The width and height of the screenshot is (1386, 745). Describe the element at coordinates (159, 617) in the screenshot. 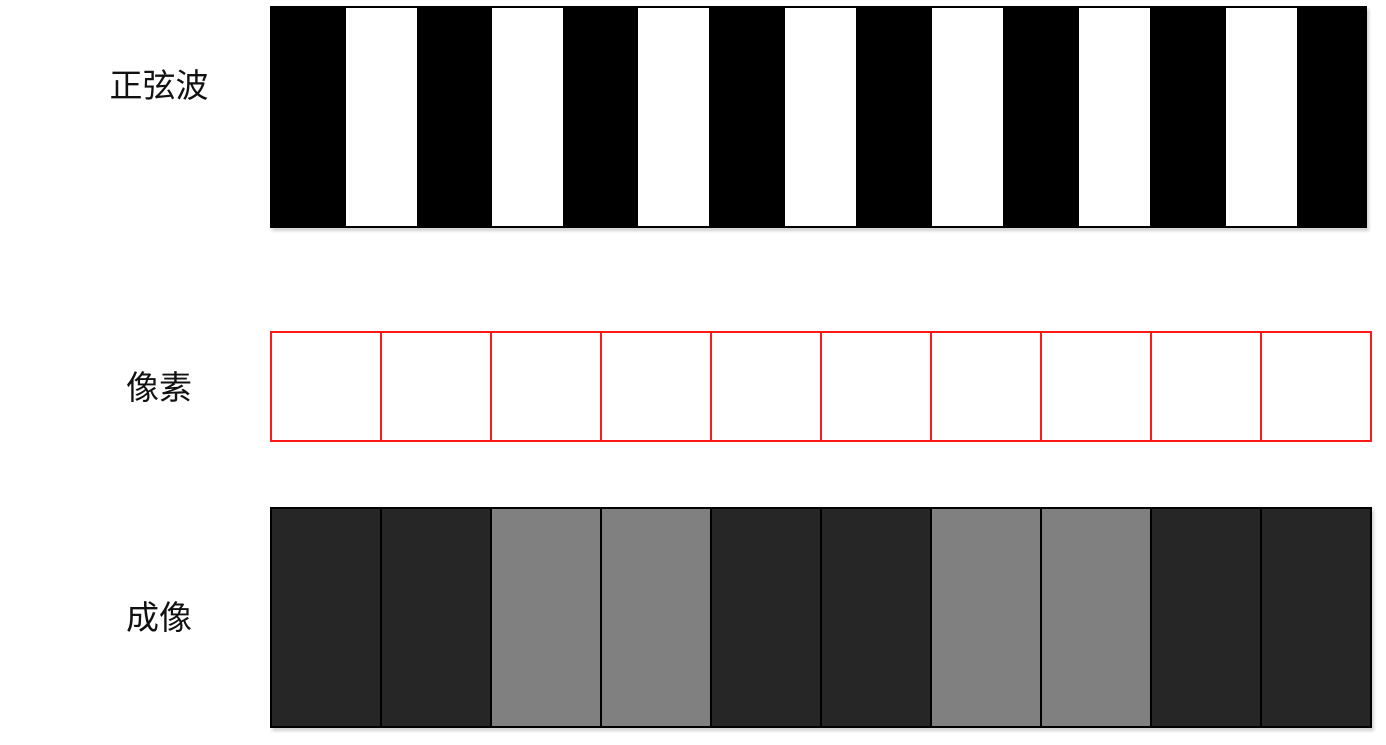

I see `label-image: 成像` at that location.